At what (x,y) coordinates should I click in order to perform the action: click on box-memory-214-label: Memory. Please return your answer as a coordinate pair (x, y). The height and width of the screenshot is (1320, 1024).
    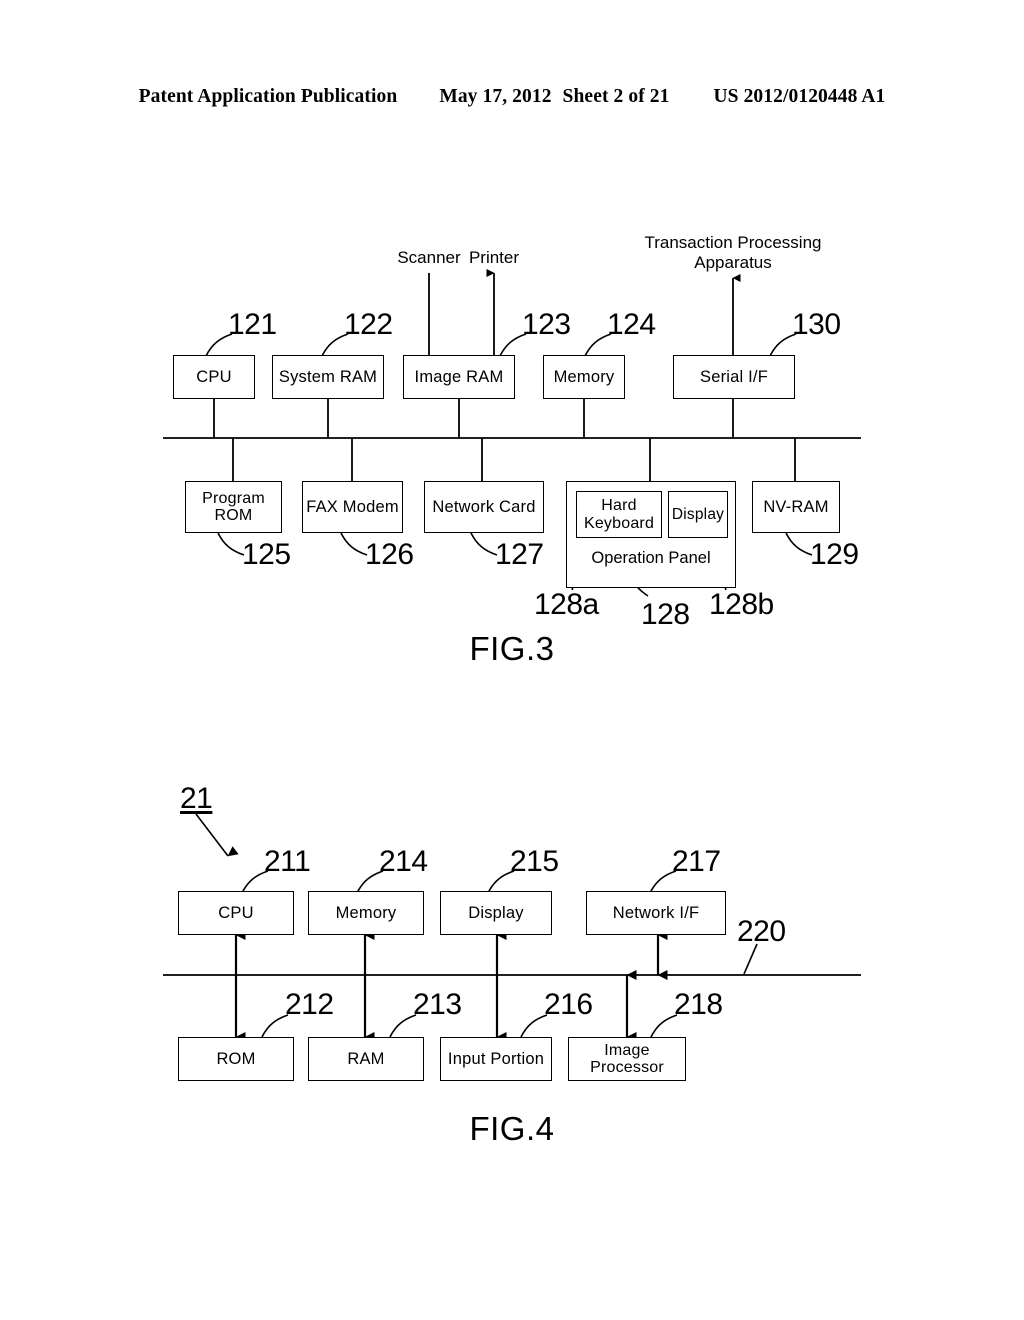
    Looking at the image, I should click on (366, 912).